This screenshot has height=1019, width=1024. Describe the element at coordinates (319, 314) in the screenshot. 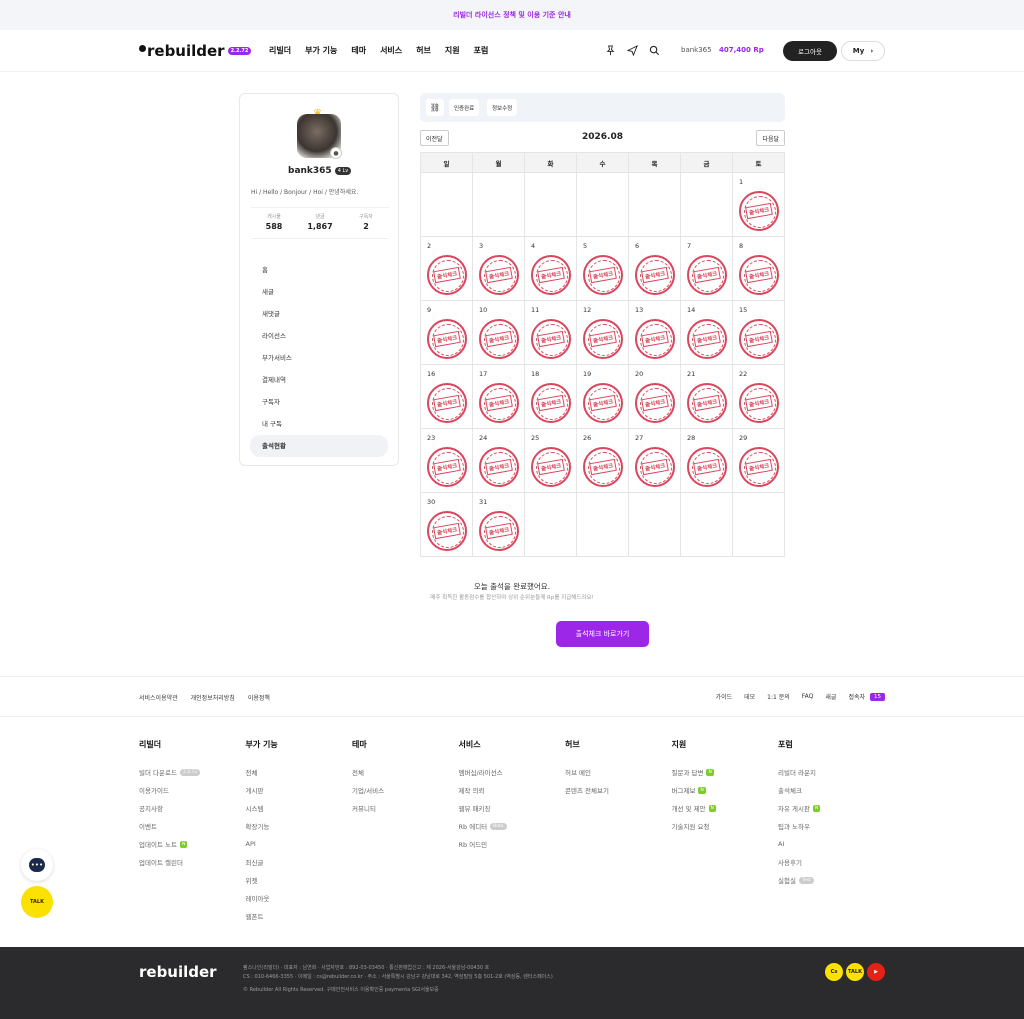

I see `menu-item-new-comments: 새댓글` at that location.